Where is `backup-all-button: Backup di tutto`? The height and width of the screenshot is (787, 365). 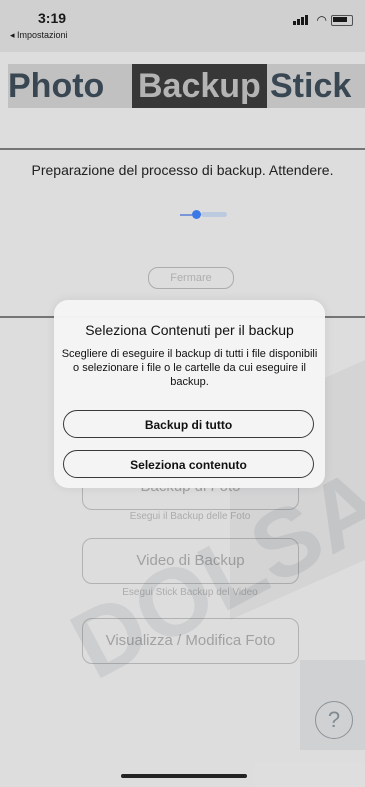 backup-all-button: Backup di tutto is located at coordinates (188, 424).